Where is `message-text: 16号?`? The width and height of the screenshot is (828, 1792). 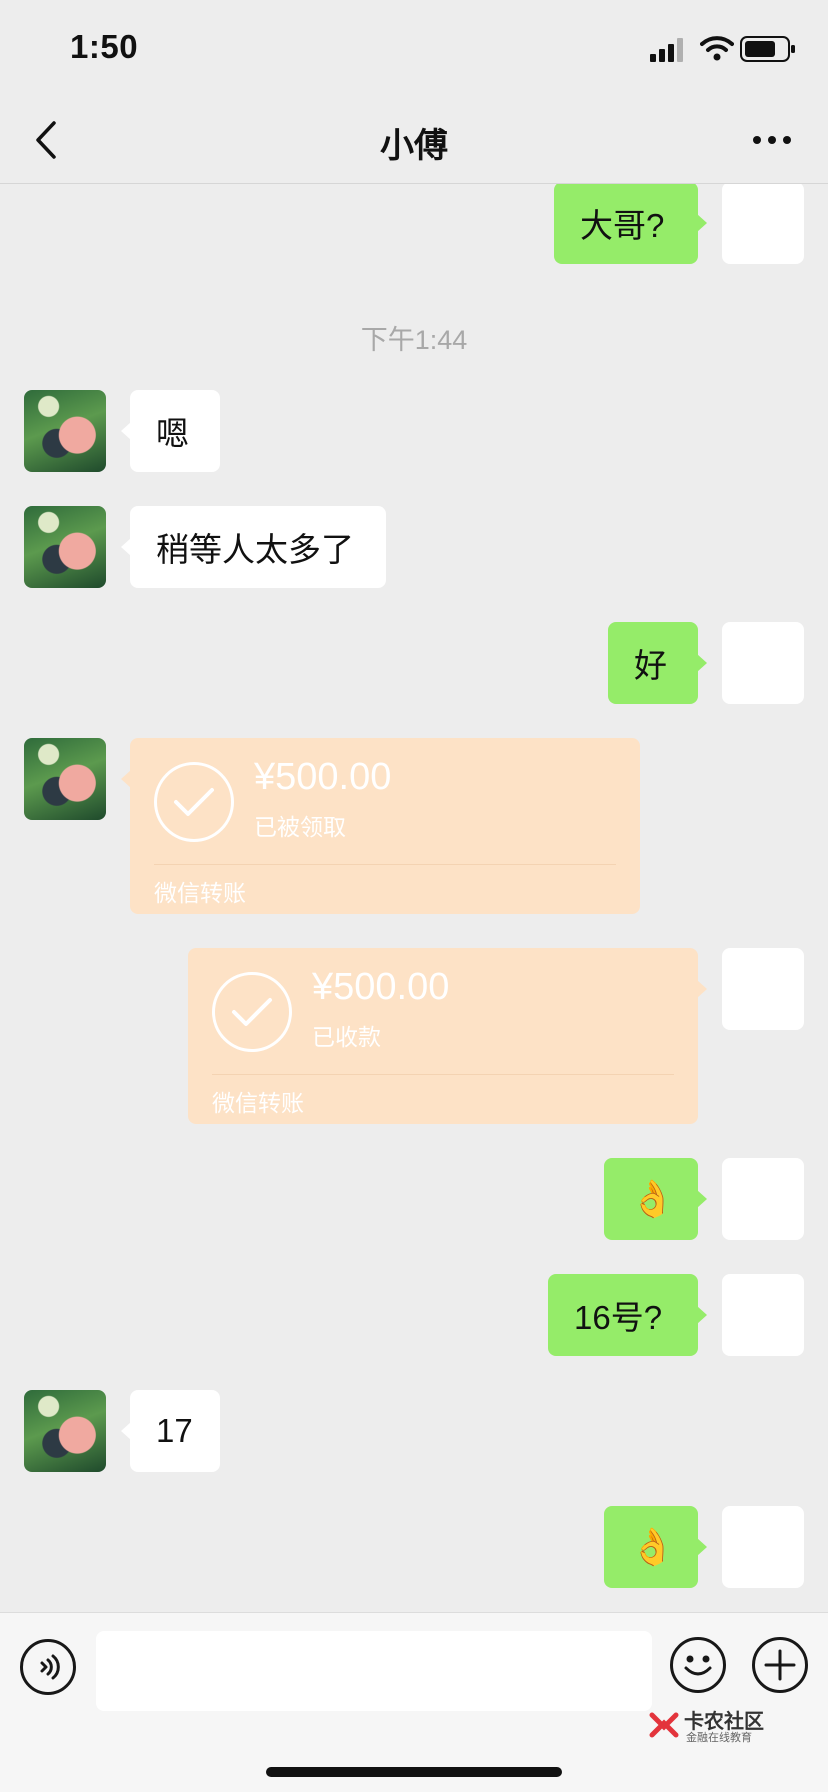
message-text: 16号? is located at coordinates (618, 1317).